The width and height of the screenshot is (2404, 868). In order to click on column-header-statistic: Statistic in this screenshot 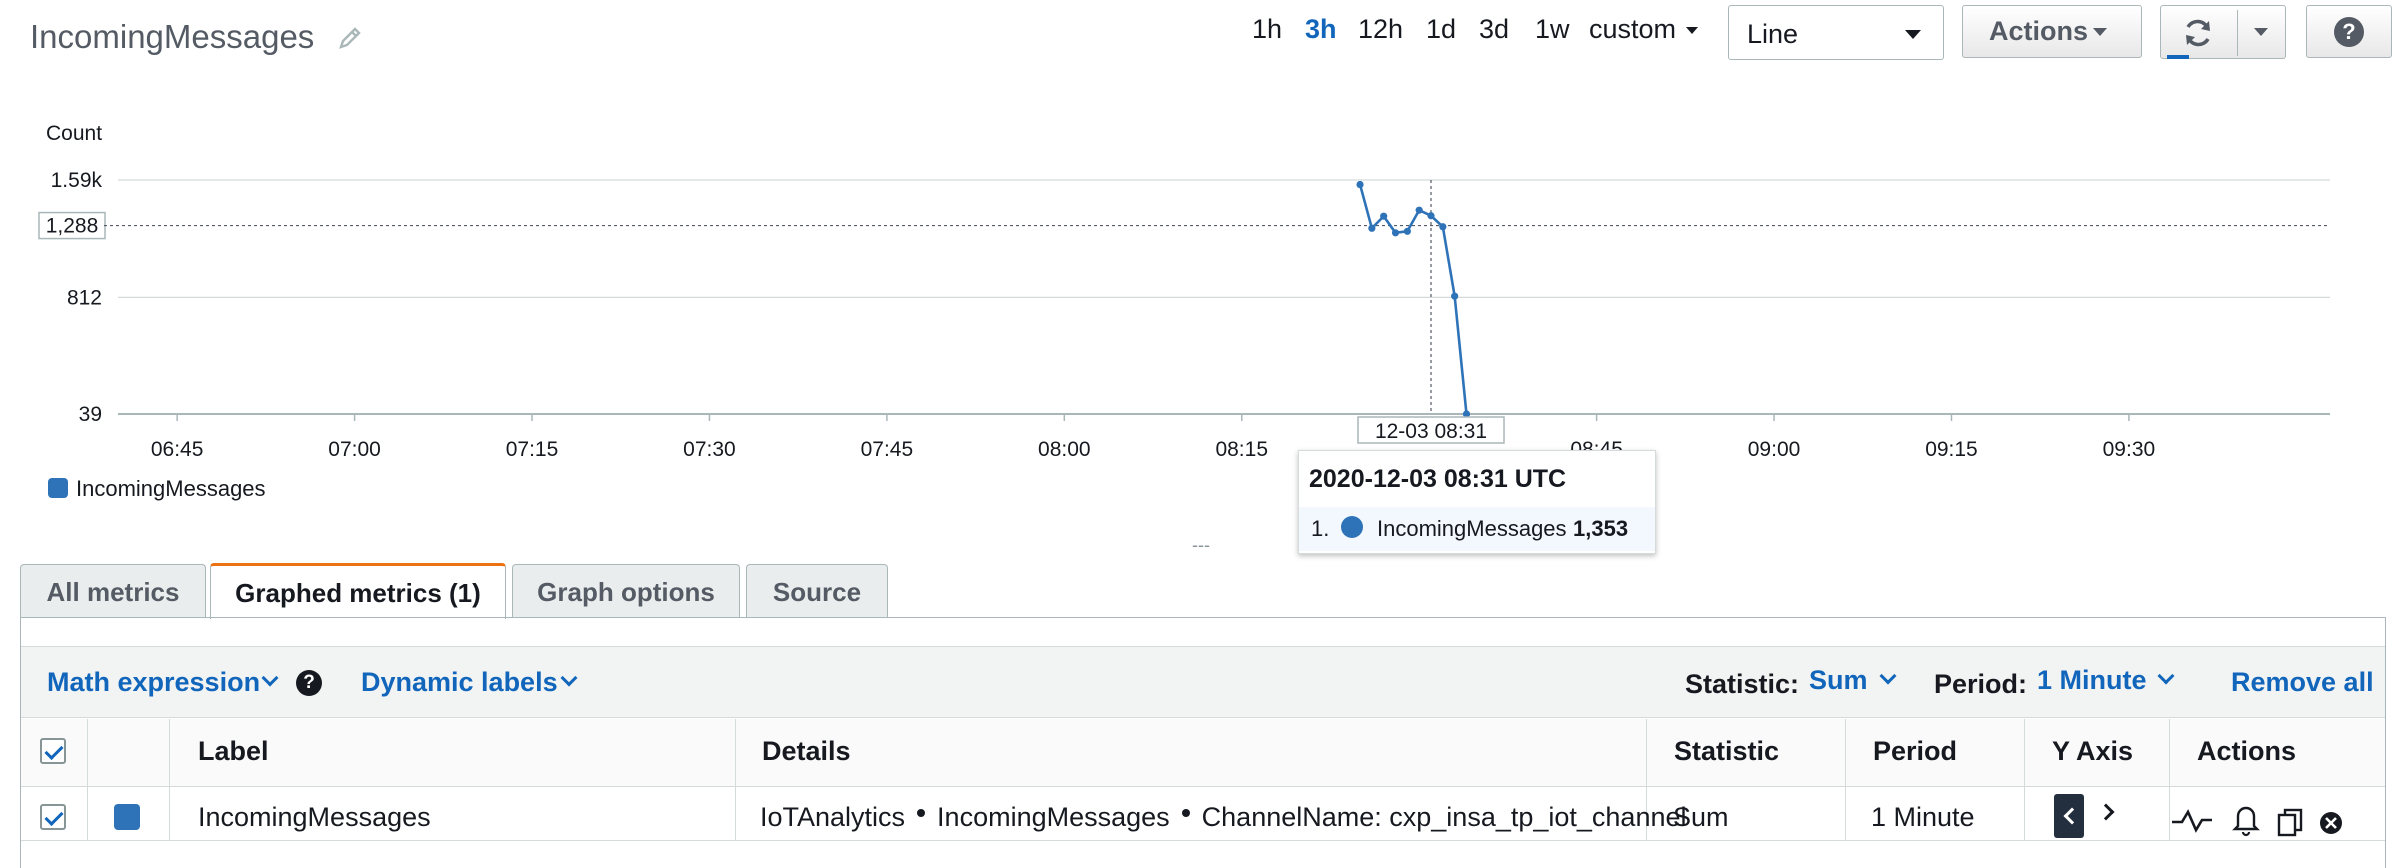, I will do `click(1726, 751)`.